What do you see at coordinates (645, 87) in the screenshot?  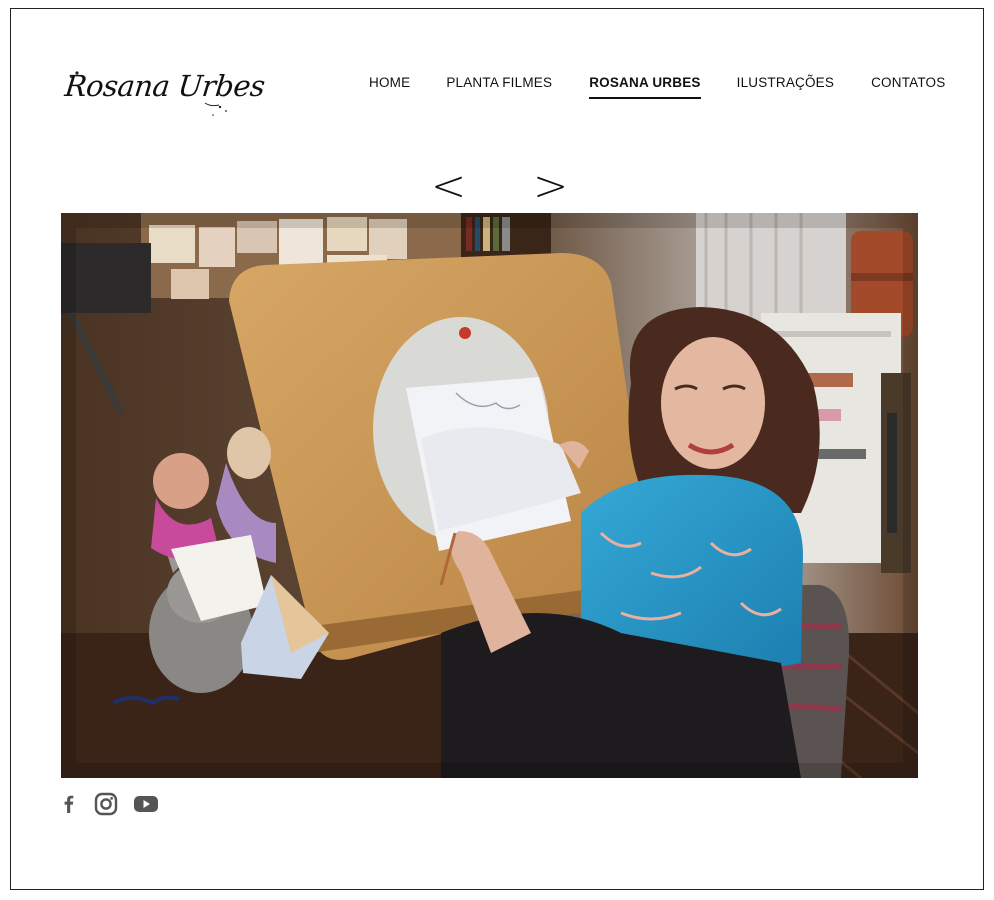 I see `nav-item-rosana-urbes: ROSANA URBES` at bounding box center [645, 87].